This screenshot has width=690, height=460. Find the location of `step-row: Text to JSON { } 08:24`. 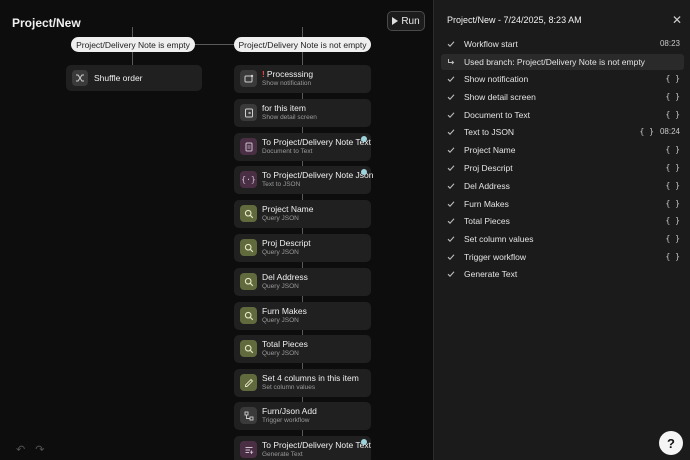

step-row: Text to JSON { } 08:24 is located at coordinates (562, 132).